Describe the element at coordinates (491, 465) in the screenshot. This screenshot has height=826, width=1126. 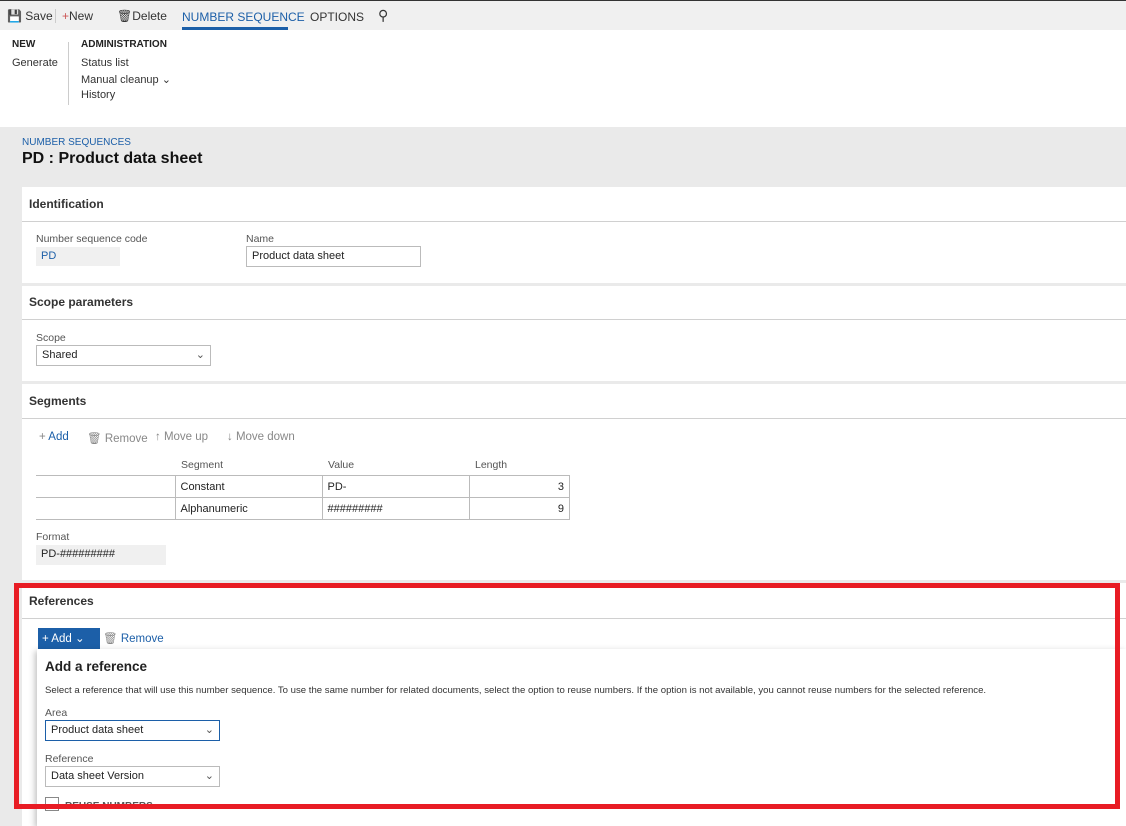
I see `column-header-length: Length` at that location.